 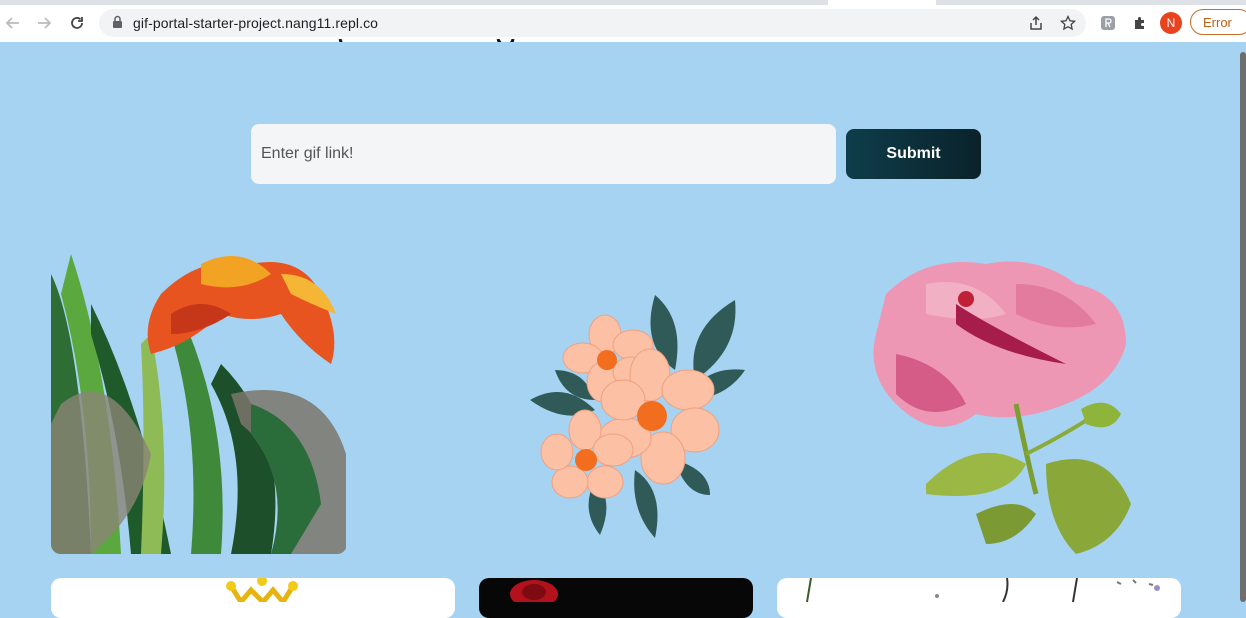 I want to click on gif-item-sketch-flowers, so click(x=979, y=598).